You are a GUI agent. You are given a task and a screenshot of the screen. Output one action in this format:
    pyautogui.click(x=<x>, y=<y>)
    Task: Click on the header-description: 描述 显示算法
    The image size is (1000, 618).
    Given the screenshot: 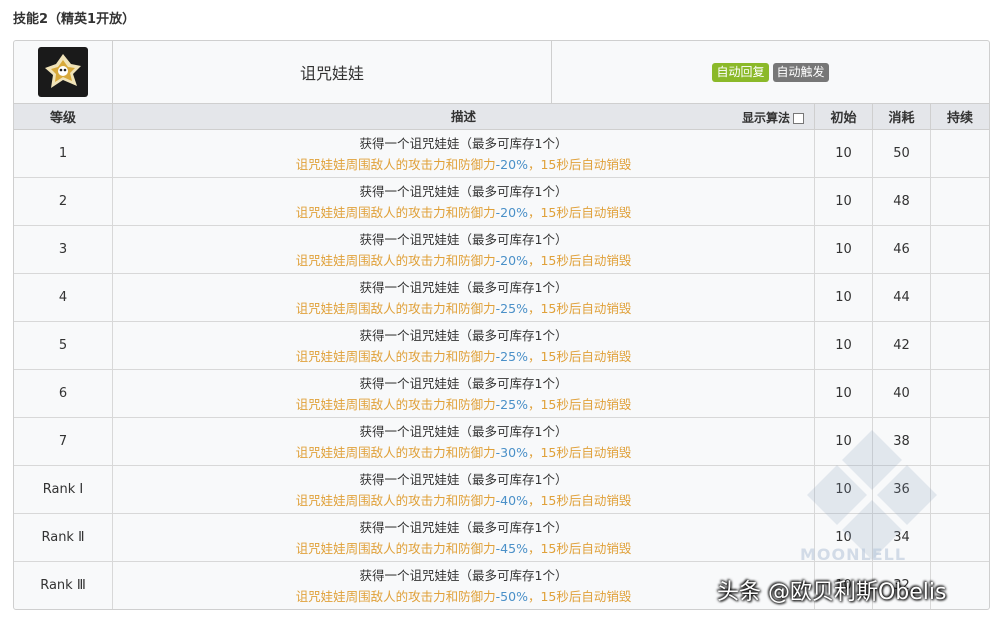 What is the action you would take?
    pyautogui.click(x=464, y=116)
    